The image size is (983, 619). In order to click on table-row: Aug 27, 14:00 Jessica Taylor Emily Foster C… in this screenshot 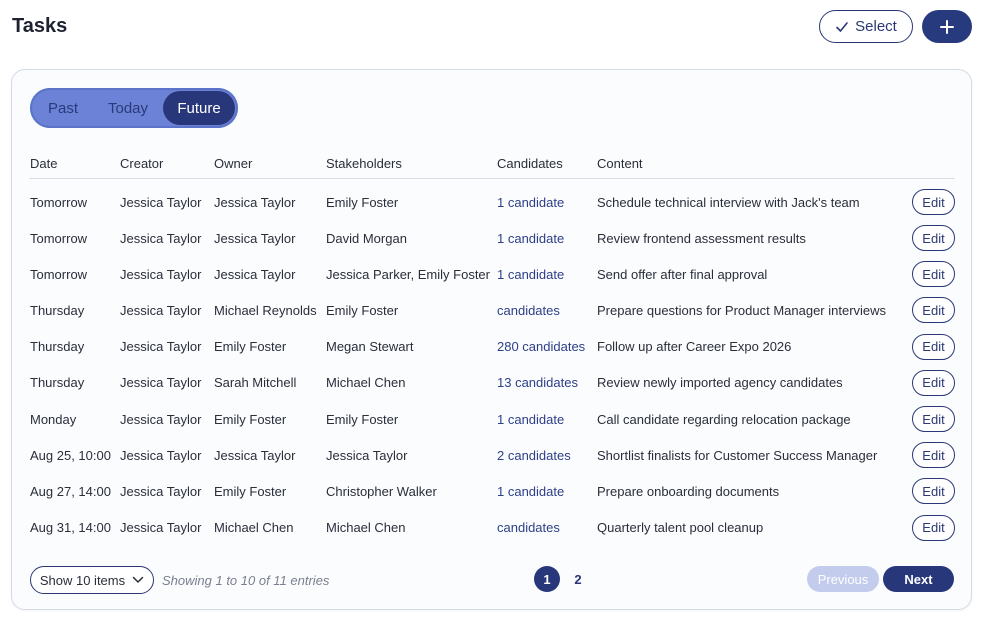, I will do `click(492, 491)`.